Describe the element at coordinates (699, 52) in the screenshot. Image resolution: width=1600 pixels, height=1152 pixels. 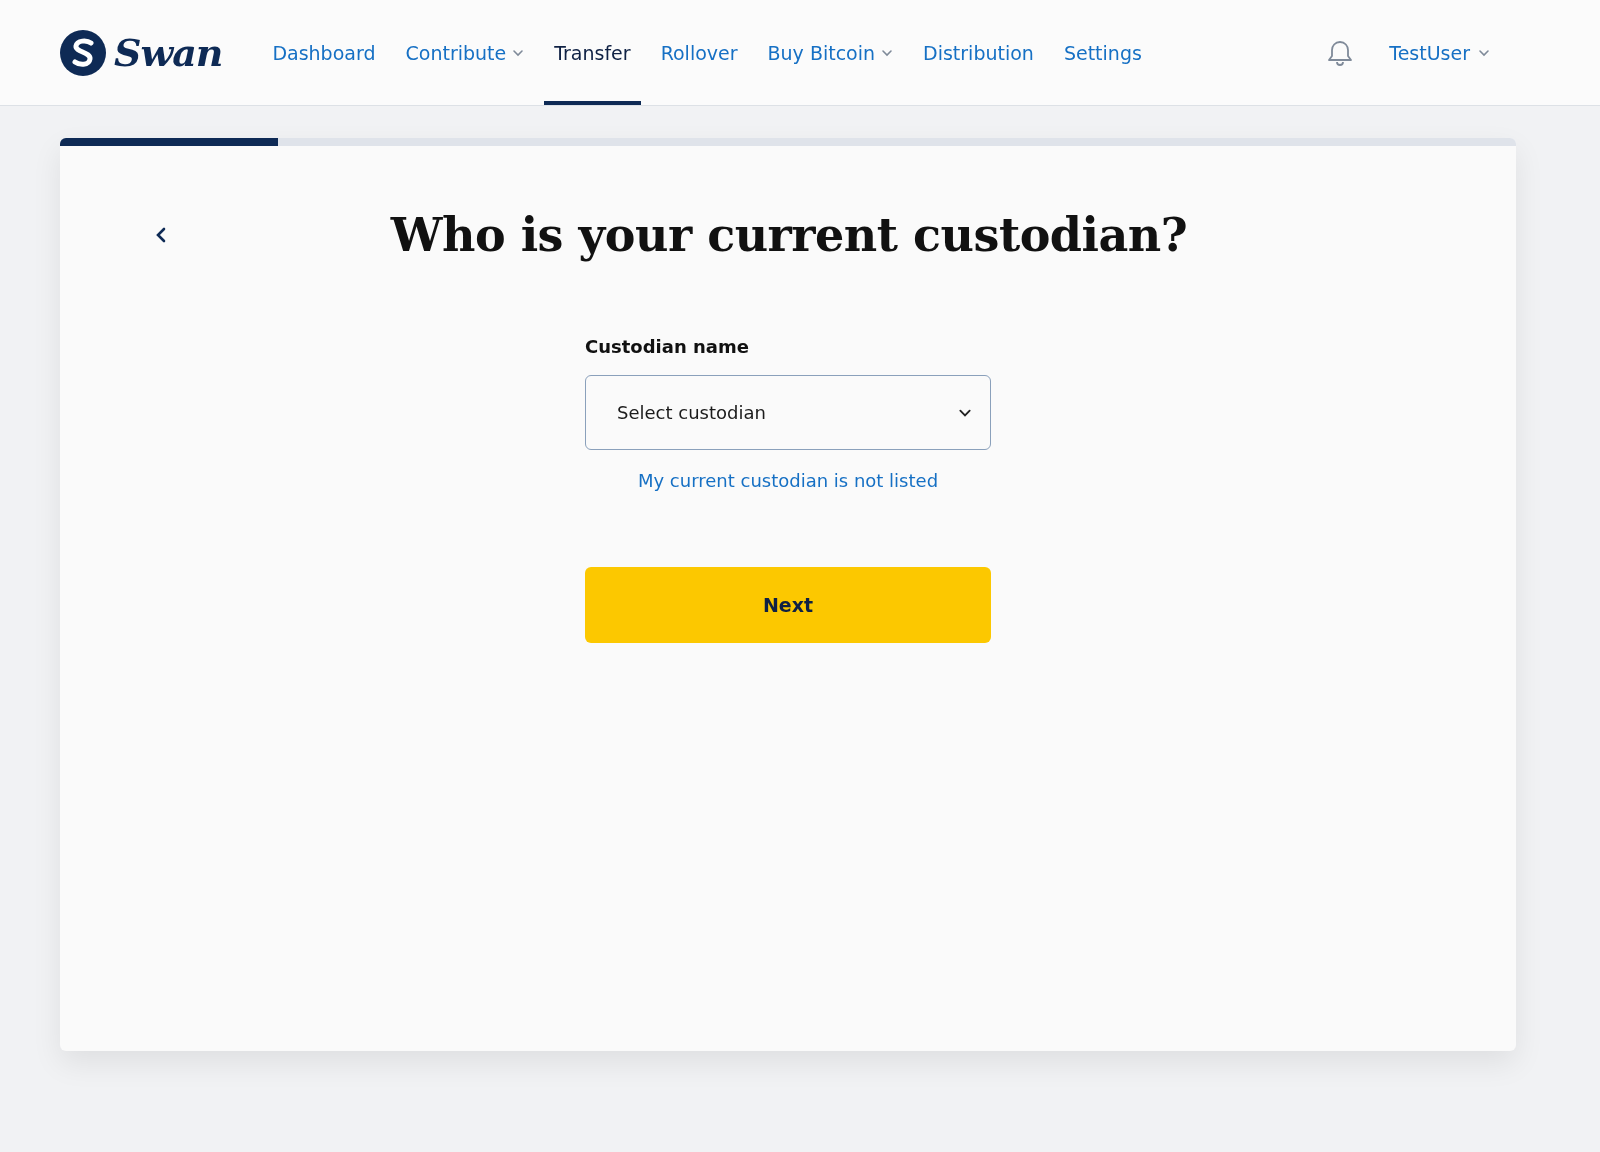
I see `nav-tab: Rollover` at that location.